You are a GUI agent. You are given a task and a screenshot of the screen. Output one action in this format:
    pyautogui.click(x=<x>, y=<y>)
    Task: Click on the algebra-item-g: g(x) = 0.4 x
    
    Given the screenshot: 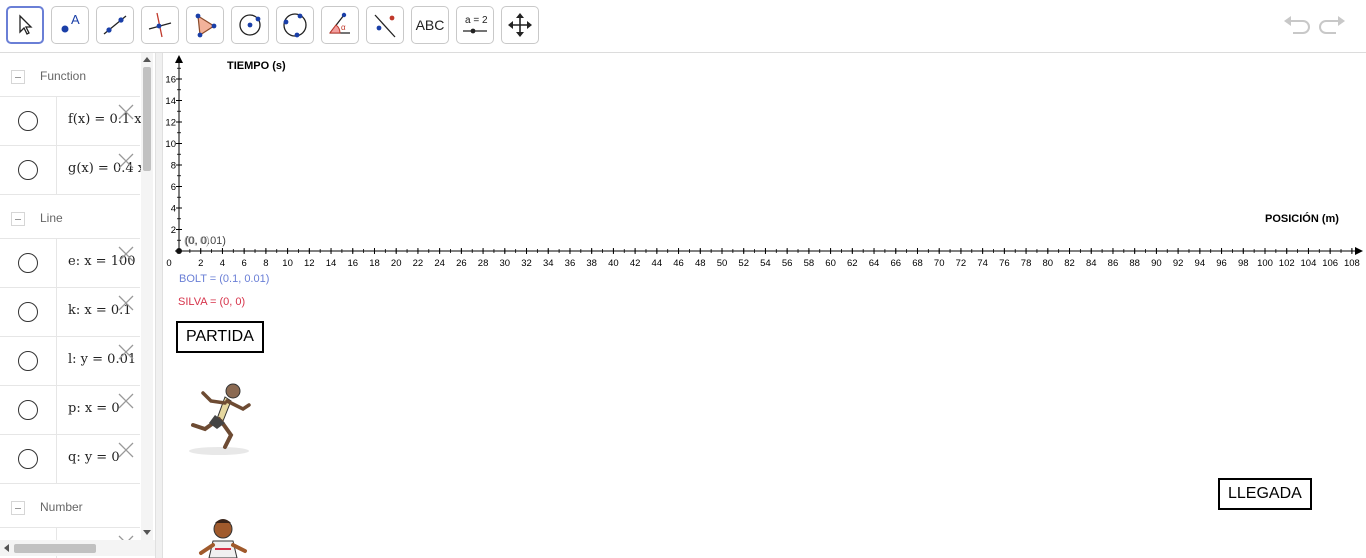 What is the action you would take?
    pyautogui.click(x=72, y=170)
    